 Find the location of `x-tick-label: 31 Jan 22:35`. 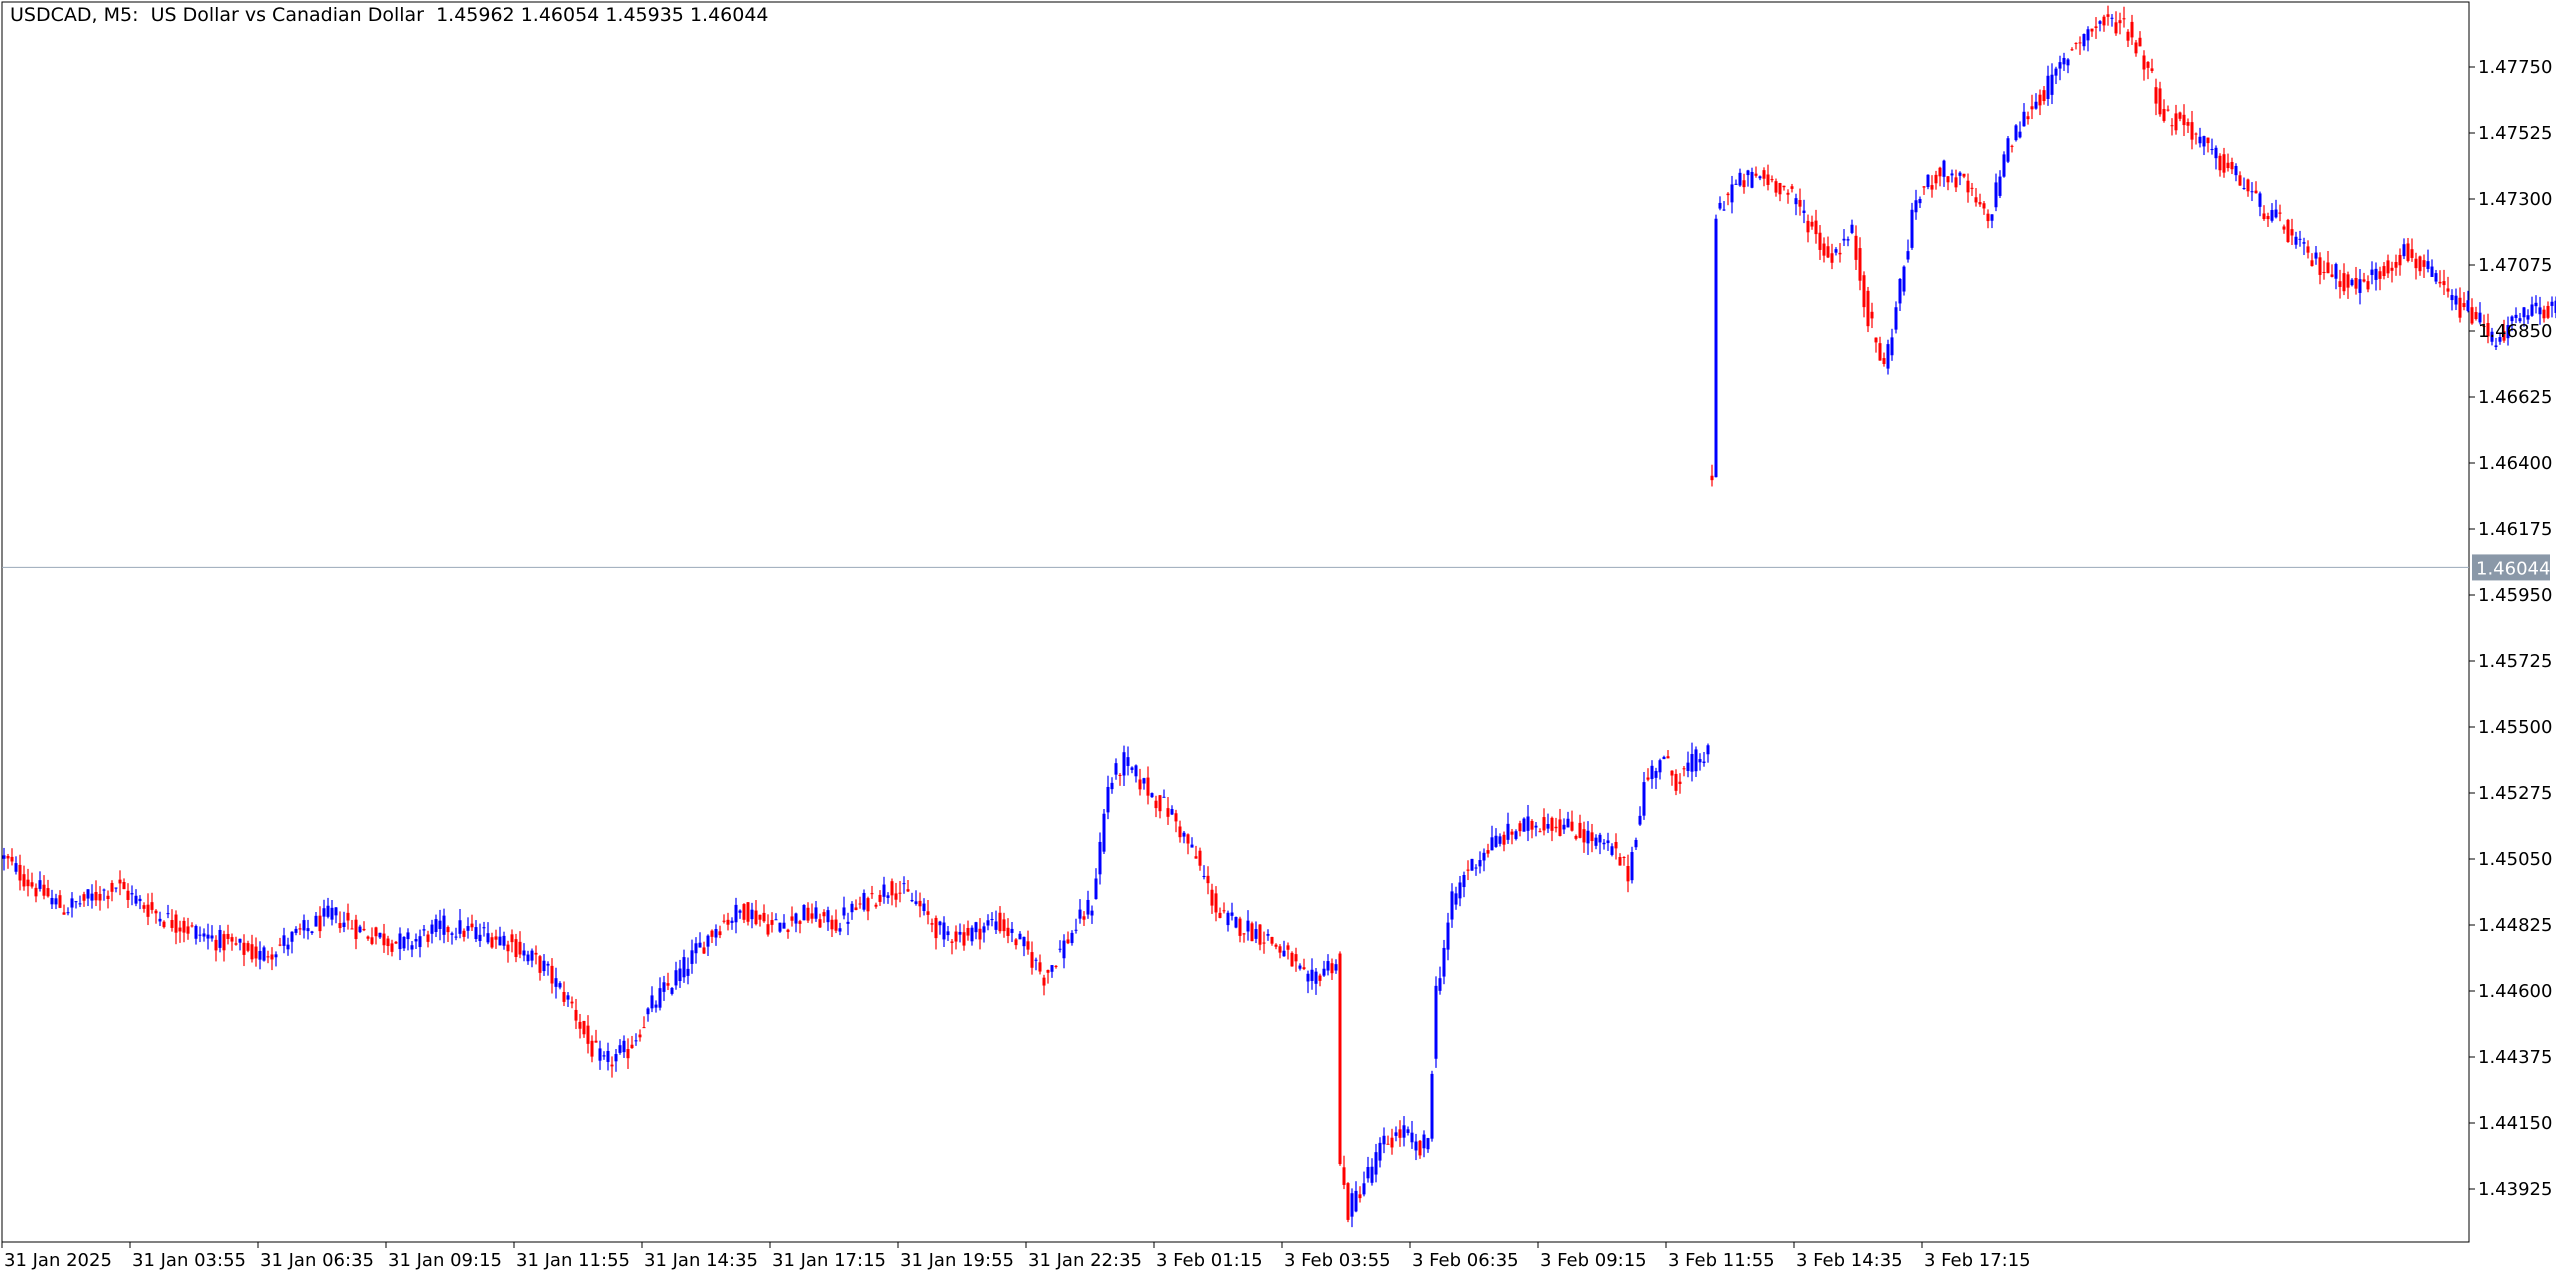

x-tick-label: 31 Jan 22:35 is located at coordinates (1085, 1260).